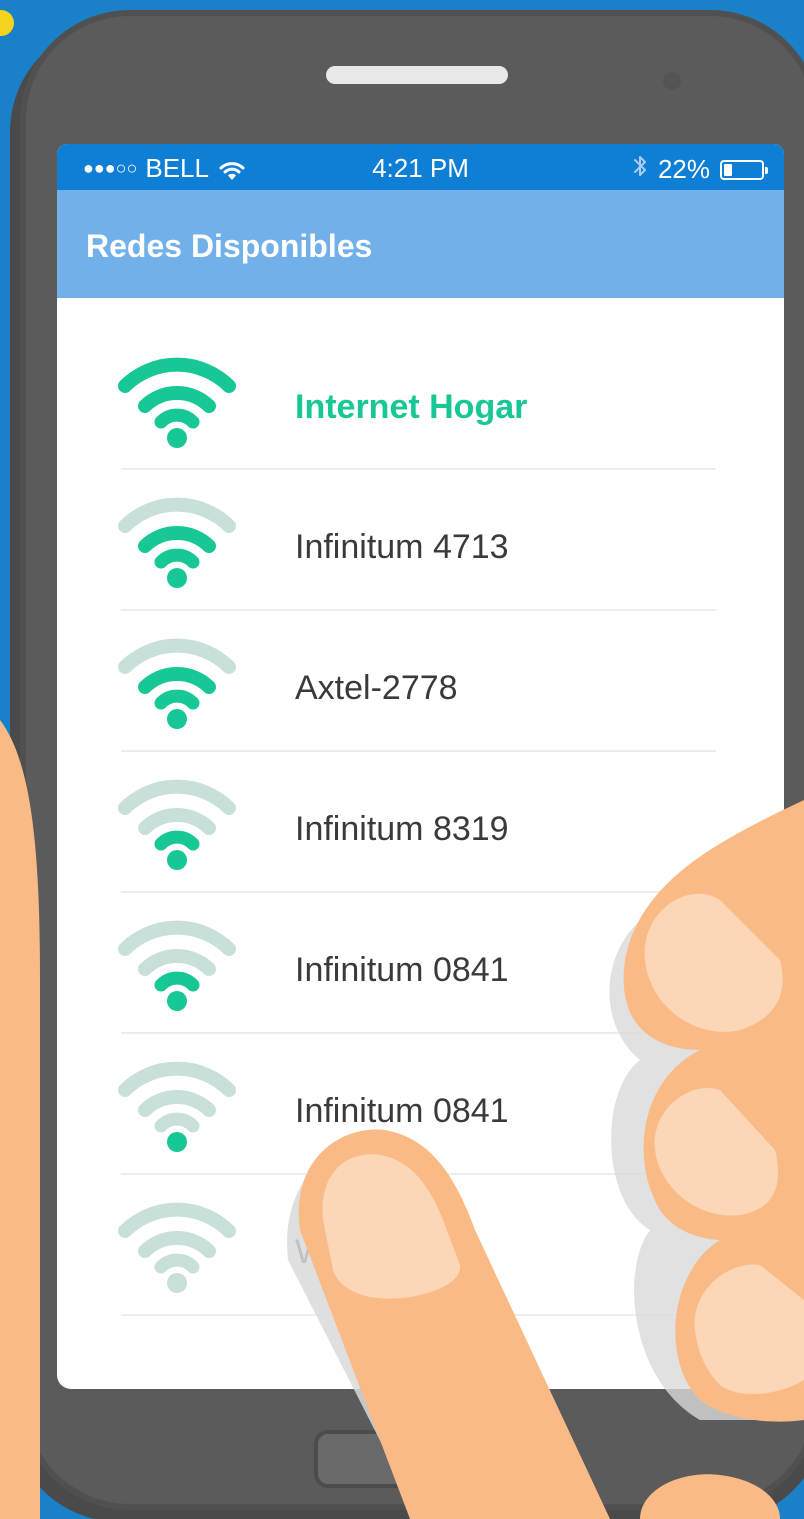 This screenshot has height=1519, width=804. I want to click on network-item: Infinitum 4713, so click(420, 540).